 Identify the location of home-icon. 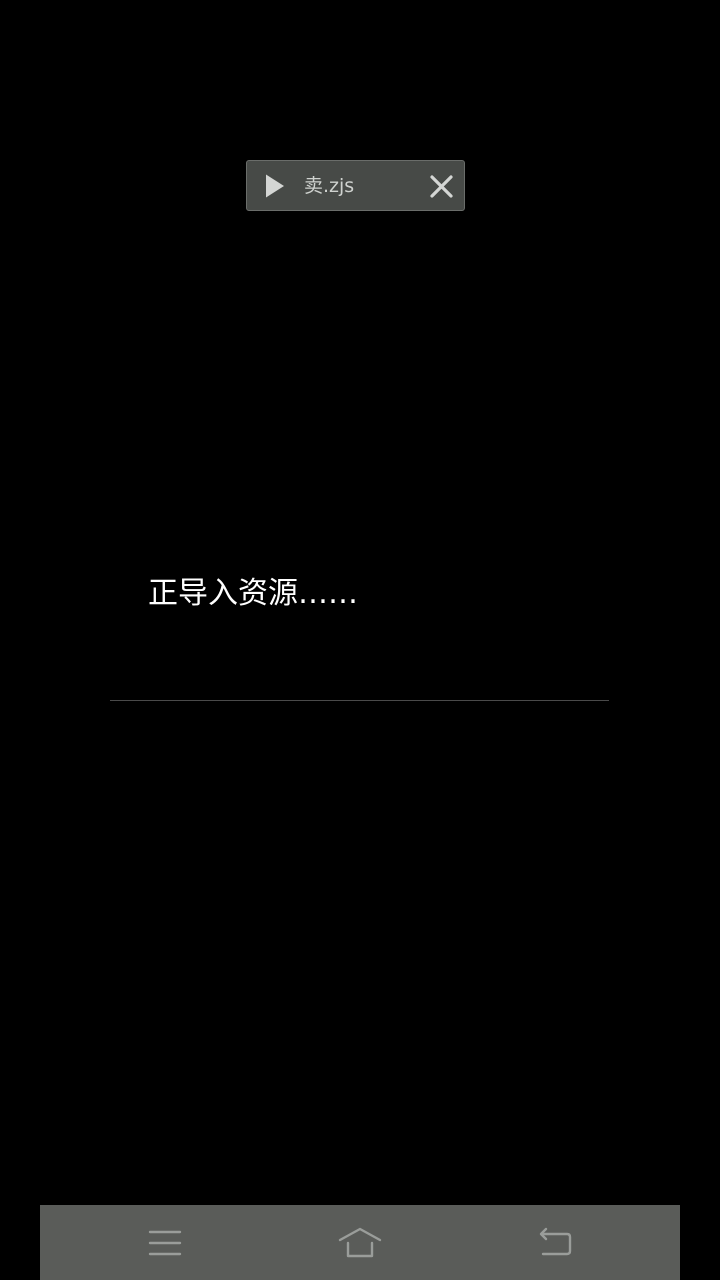
(360, 1243).